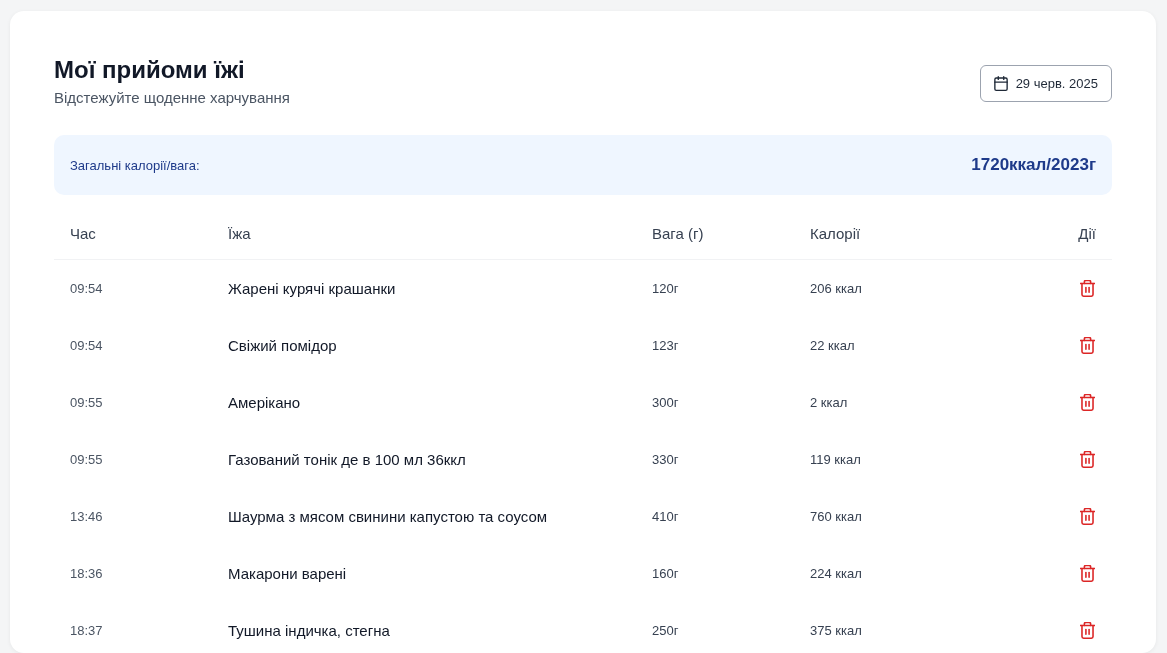  Describe the element at coordinates (835, 233) in the screenshot. I see `column-header: Калорії` at that location.